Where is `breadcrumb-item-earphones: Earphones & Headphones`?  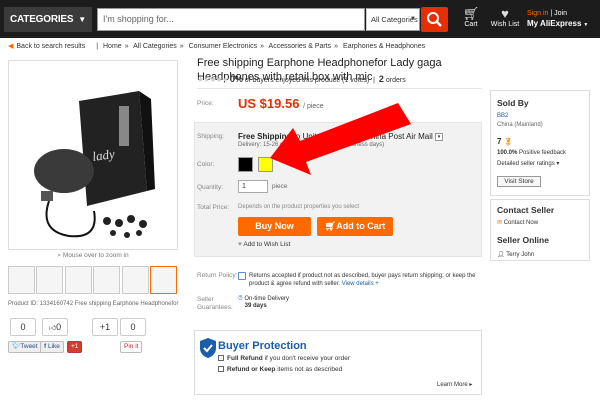
breadcrumb-item-earphones: Earphones & Headphones is located at coordinates (384, 46).